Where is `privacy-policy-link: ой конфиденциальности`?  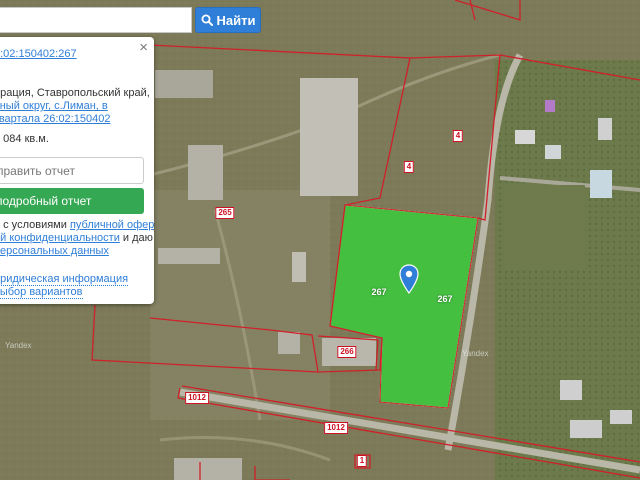 privacy-policy-link: ой конфиденциальности is located at coordinates (60, 238).